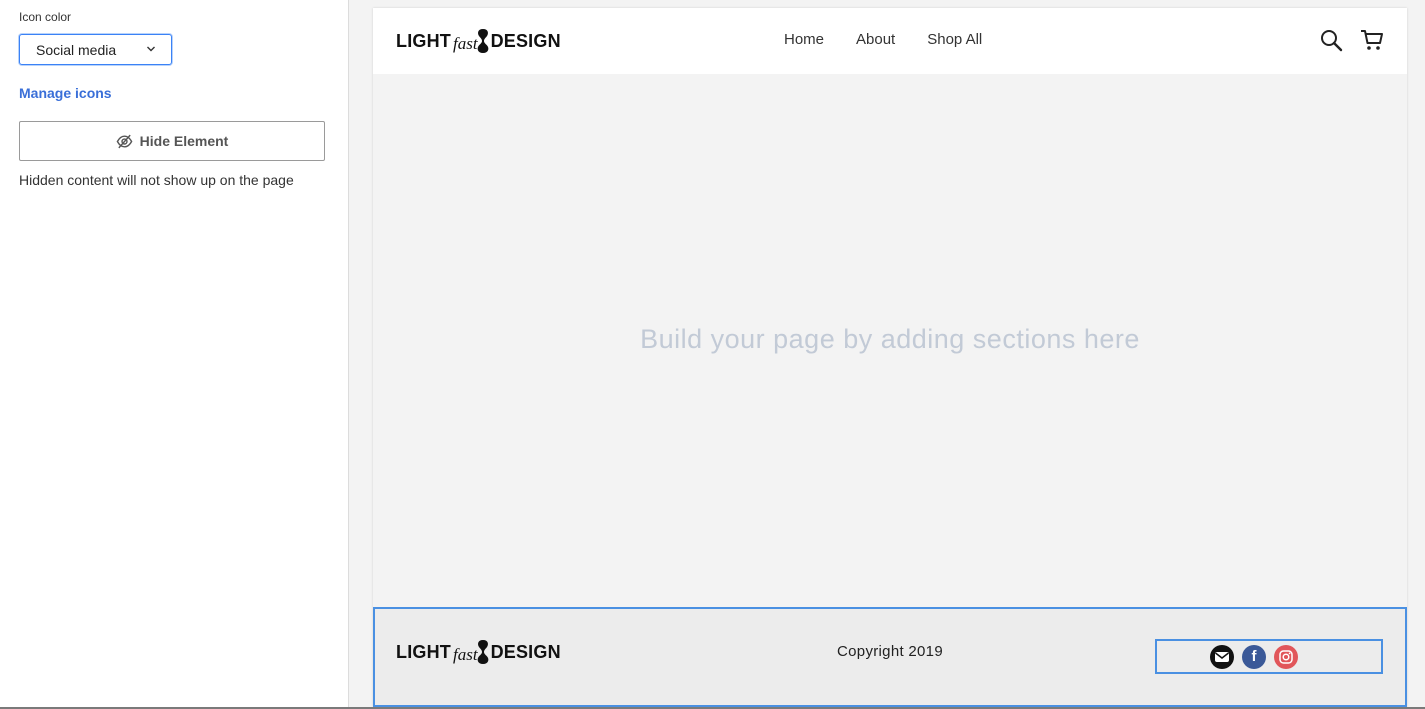 The height and width of the screenshot is (709, 1425). Describe the element at coordinates (954, 39) in the screenshot. I see `nav-item-shop-all: Shop All` at that location.